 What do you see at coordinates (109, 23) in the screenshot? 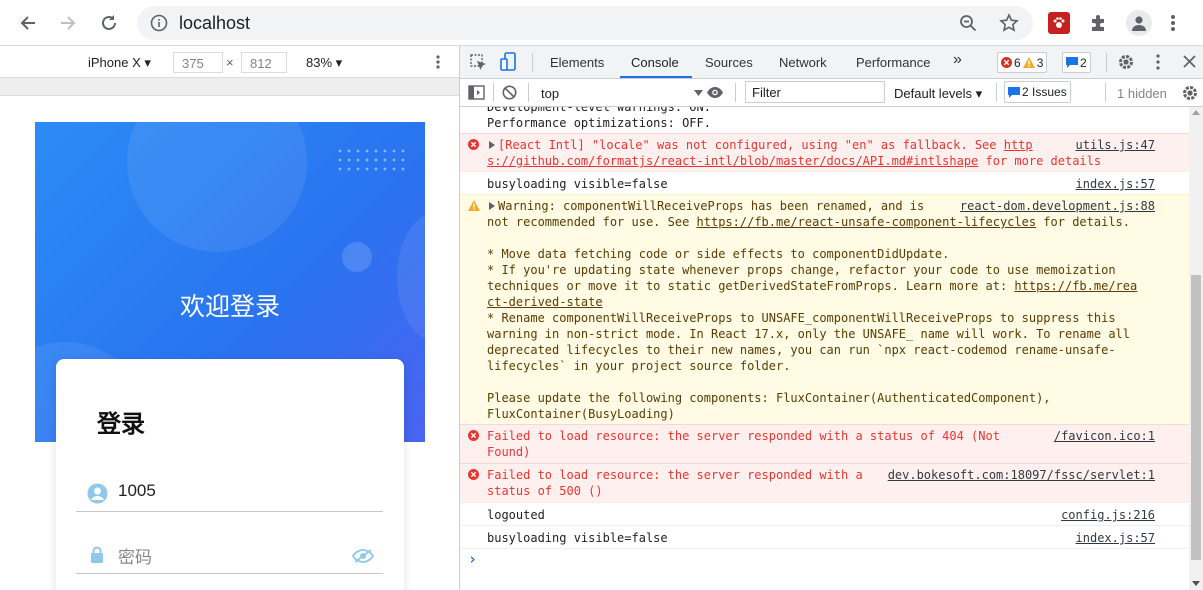
I see `reload-button` at bounding box center [109, 23].